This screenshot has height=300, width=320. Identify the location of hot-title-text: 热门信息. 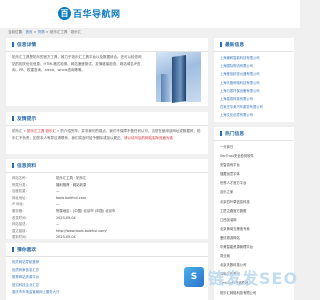
(235, 134).